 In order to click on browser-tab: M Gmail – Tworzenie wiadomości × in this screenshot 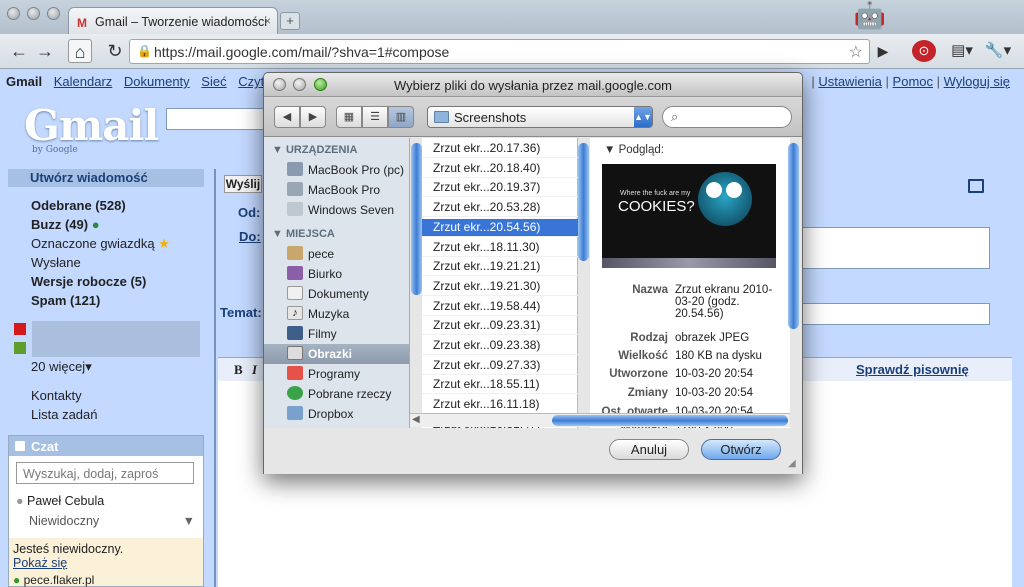, I will do `click(173, 20)`.